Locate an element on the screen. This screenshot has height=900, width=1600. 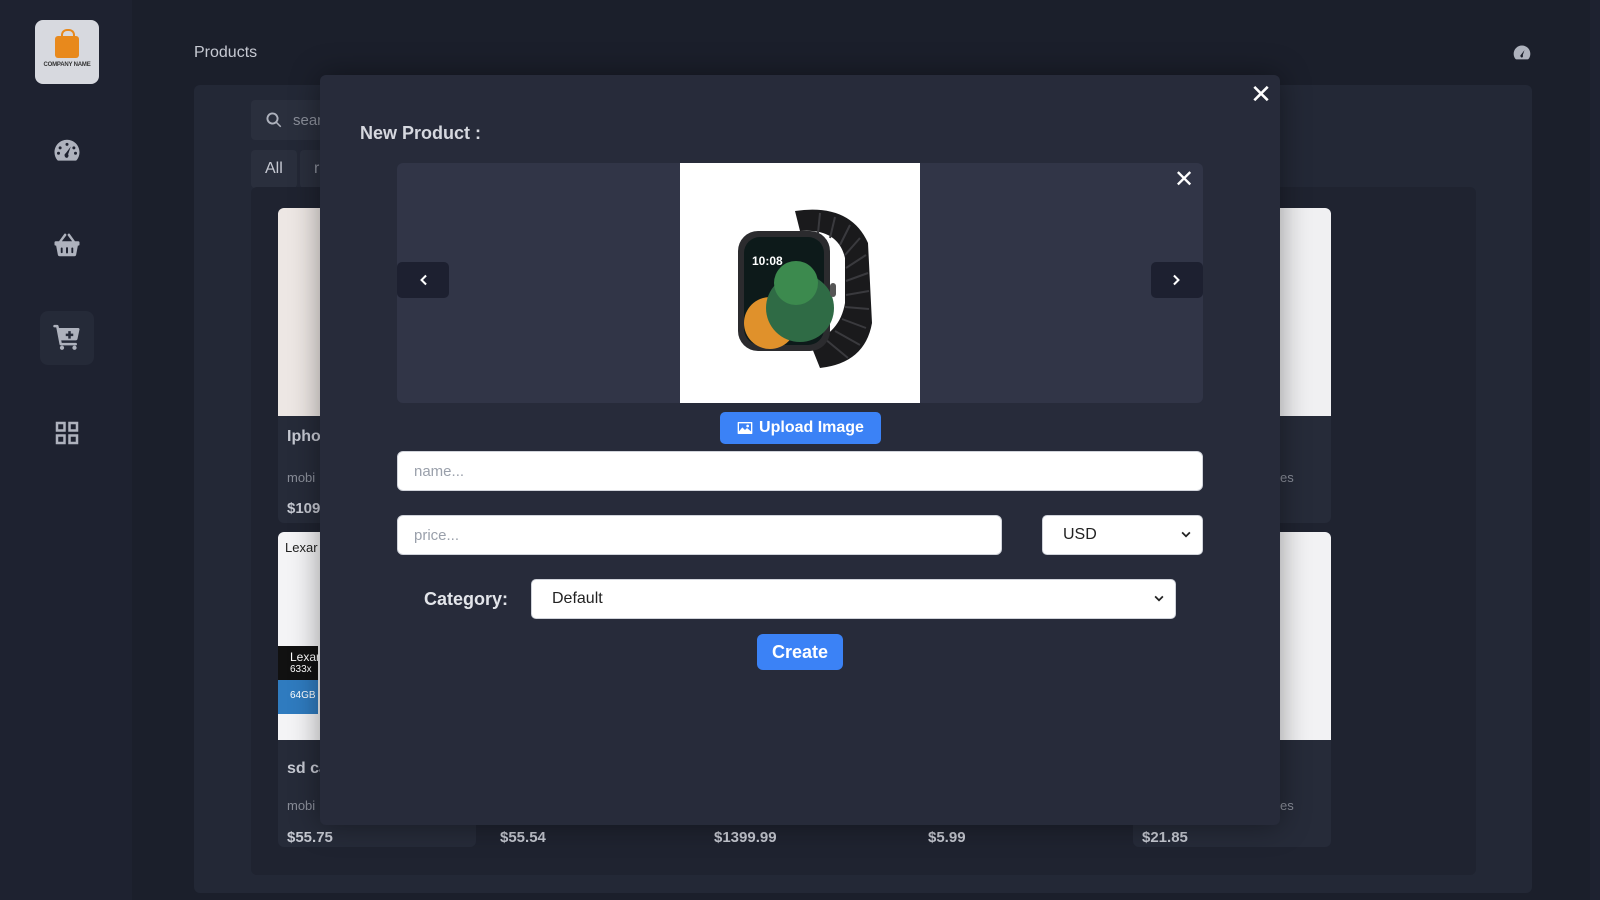
upload-image-button: Upload Image is located at coordinates (800, 428).